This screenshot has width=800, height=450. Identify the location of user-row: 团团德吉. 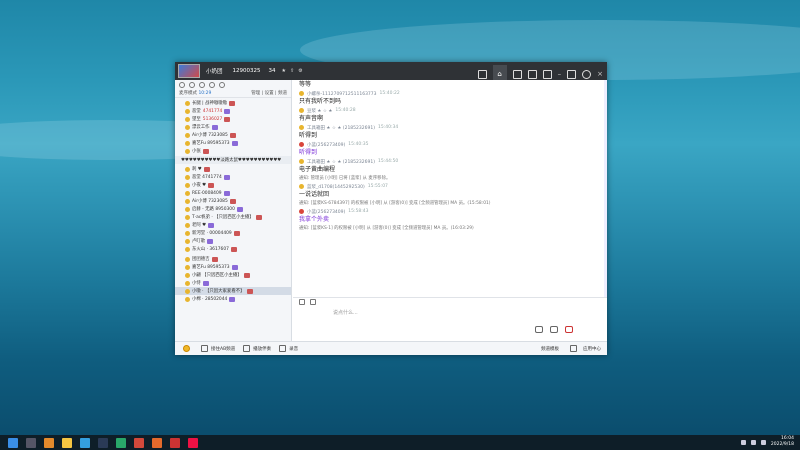
(233, 259).